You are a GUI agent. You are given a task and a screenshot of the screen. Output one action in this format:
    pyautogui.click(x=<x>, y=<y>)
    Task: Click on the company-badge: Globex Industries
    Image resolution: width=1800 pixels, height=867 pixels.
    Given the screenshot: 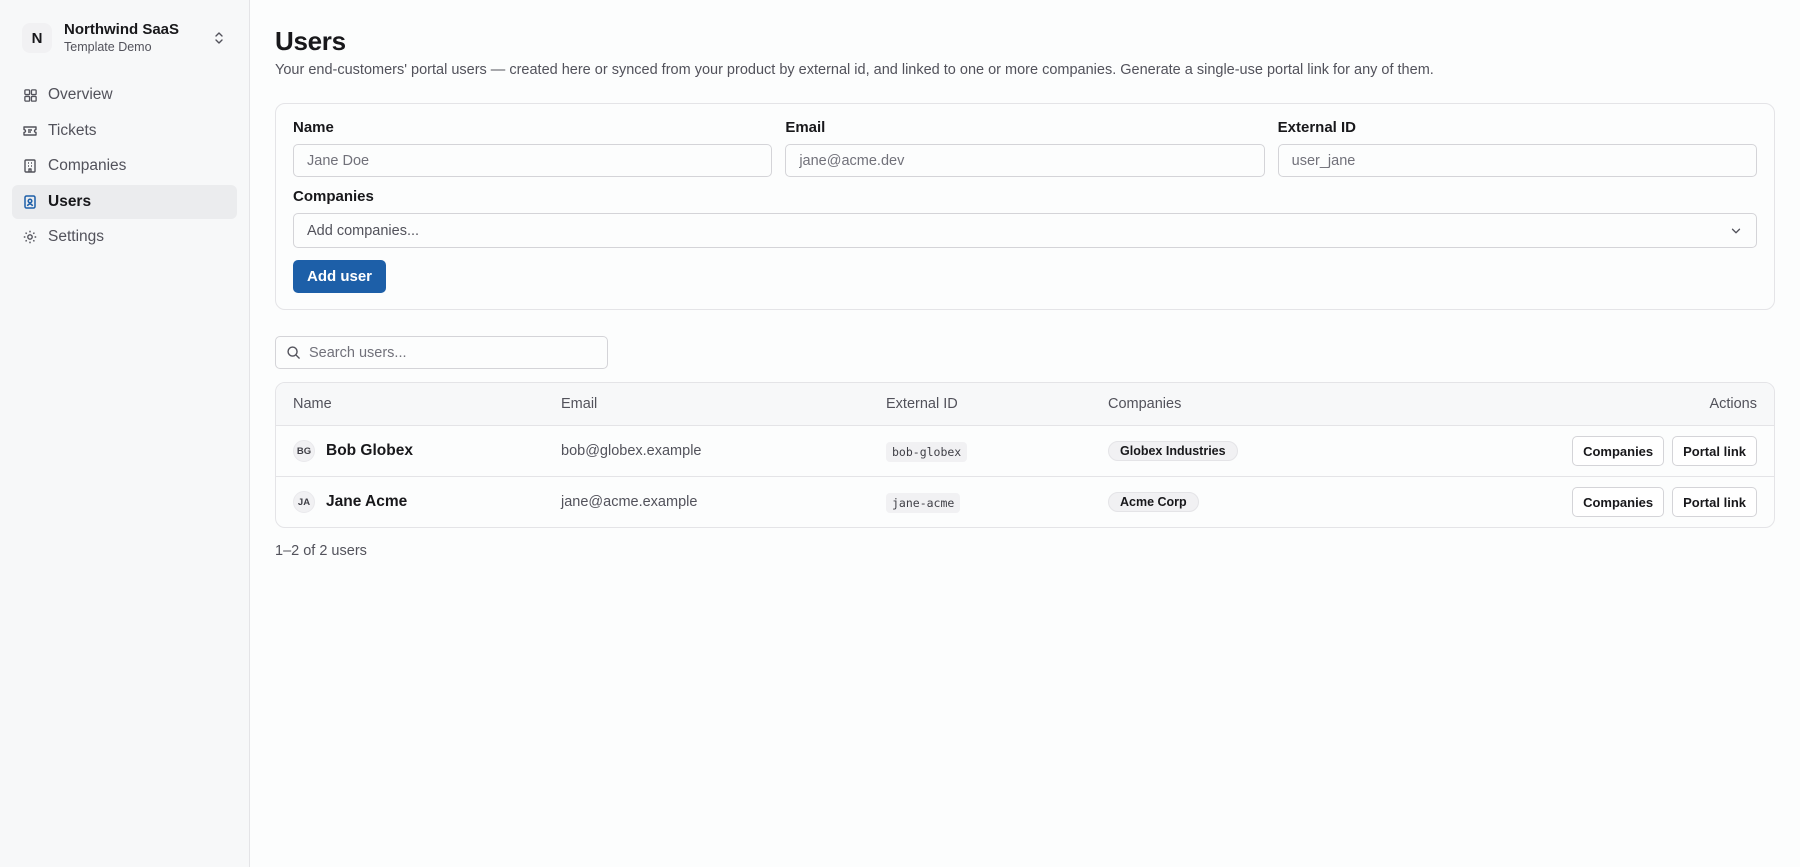 What is the action you would take?
    pyautogui.click(x=1173, y=451)
    